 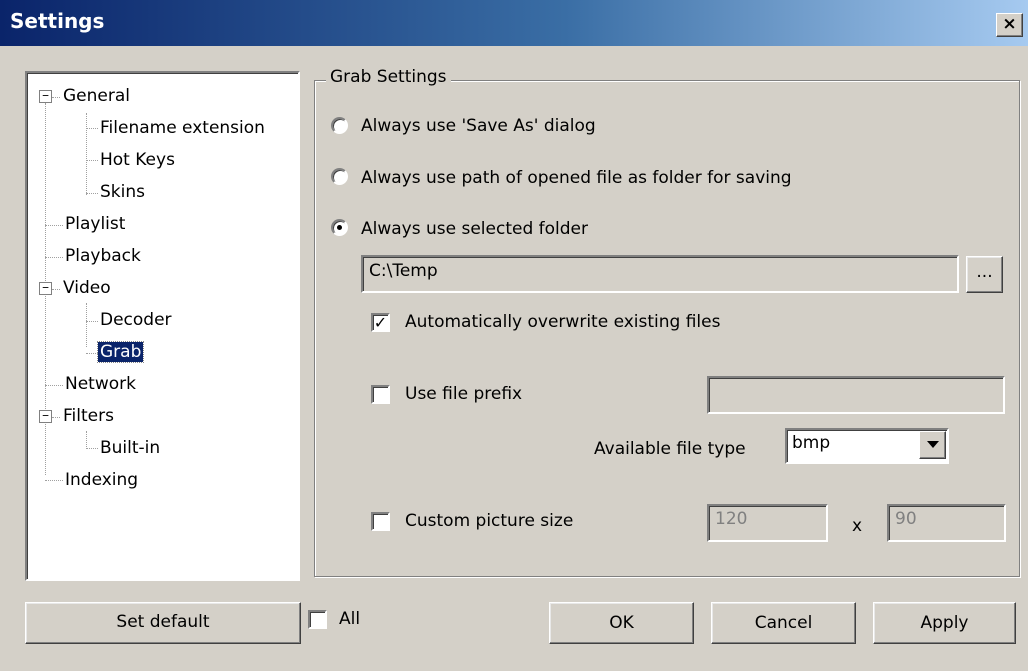 I want to click on ok-button: OK, so click(x=621, y=623).